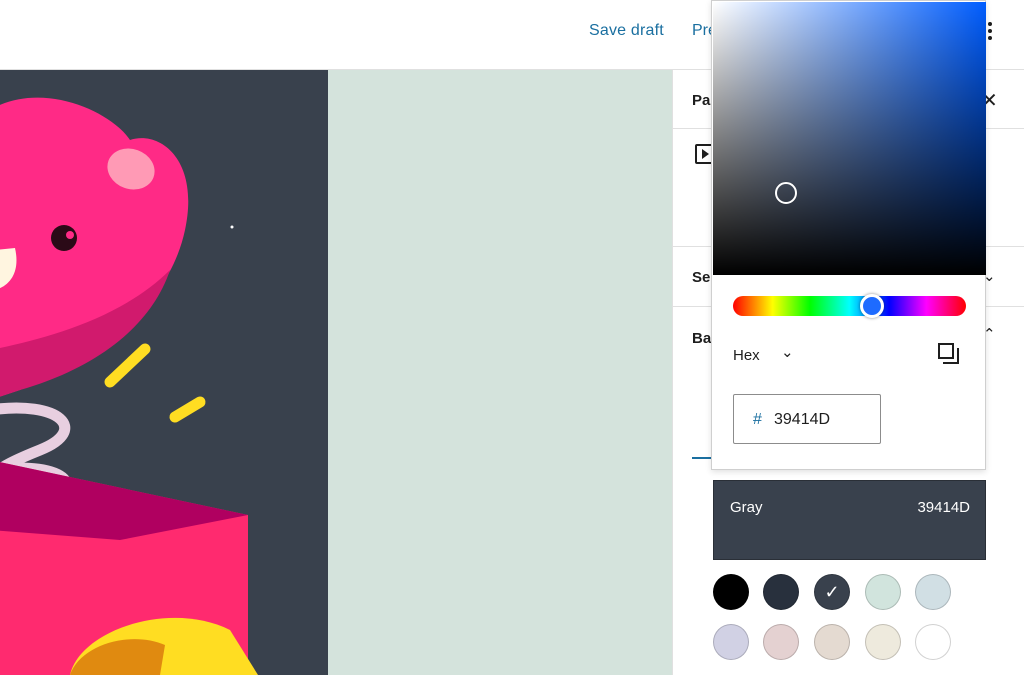  Describe the element at coordinates (832, 642) in the screenshot. I see `color-swatch-orange` at that location.